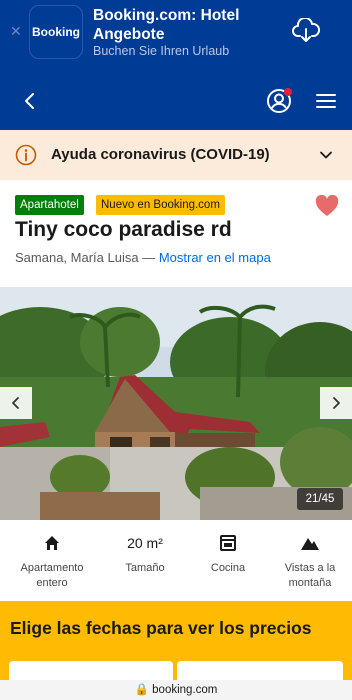  Describe the element at coordinates (161, 628) in the screenshot. I see `dates-prompt: Elige las fechas para ver los precios` at that location.